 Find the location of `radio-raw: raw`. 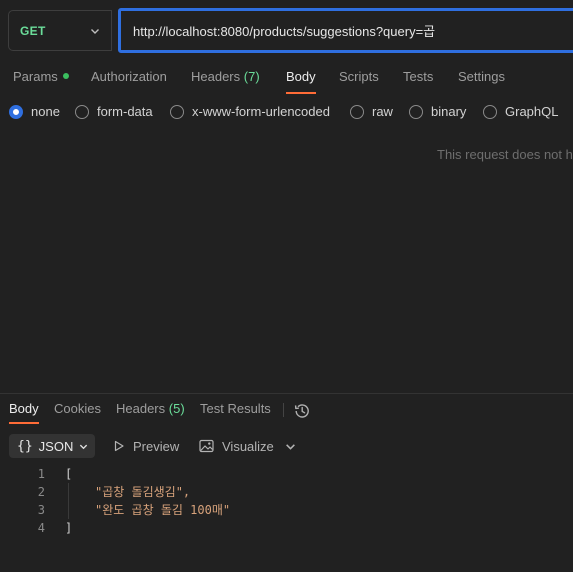

radio-raw: raw is located at coordinates (371, 111).